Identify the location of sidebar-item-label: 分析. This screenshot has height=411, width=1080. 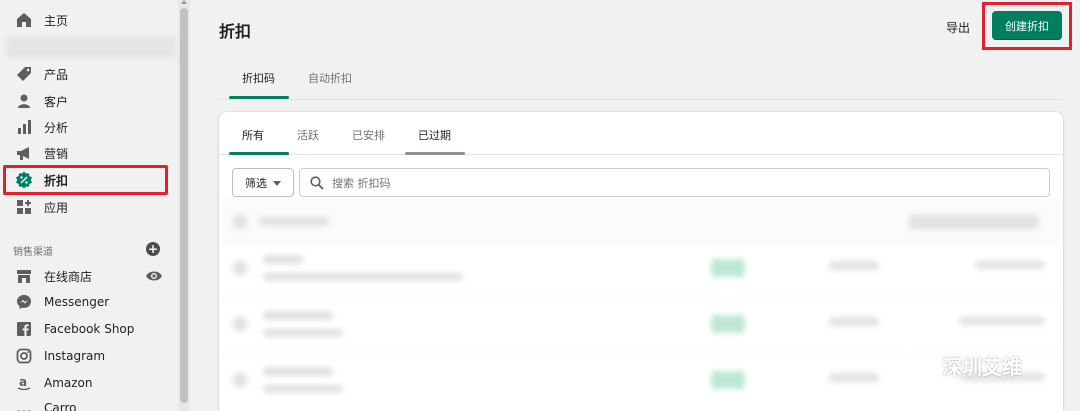
(56, 127).